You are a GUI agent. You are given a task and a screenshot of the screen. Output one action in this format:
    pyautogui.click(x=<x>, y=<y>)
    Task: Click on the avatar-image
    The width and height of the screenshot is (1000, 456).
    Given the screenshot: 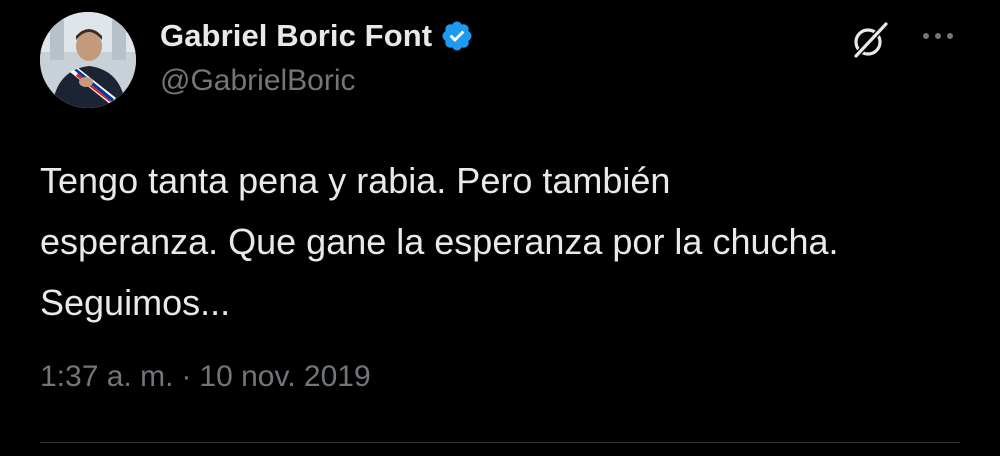 What is the action you would take?
    pyautogui.click(x=88, y=60)
    